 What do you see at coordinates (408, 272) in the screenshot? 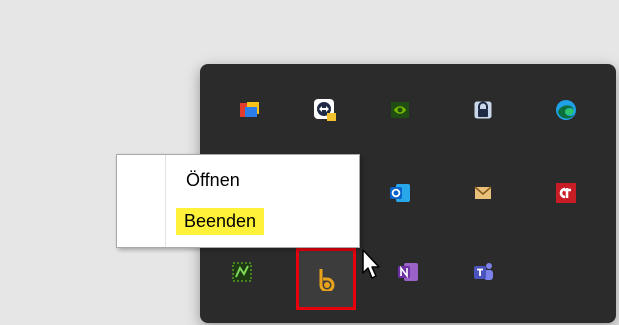
I see `onenote-icon` at bounding box center [408, 272].